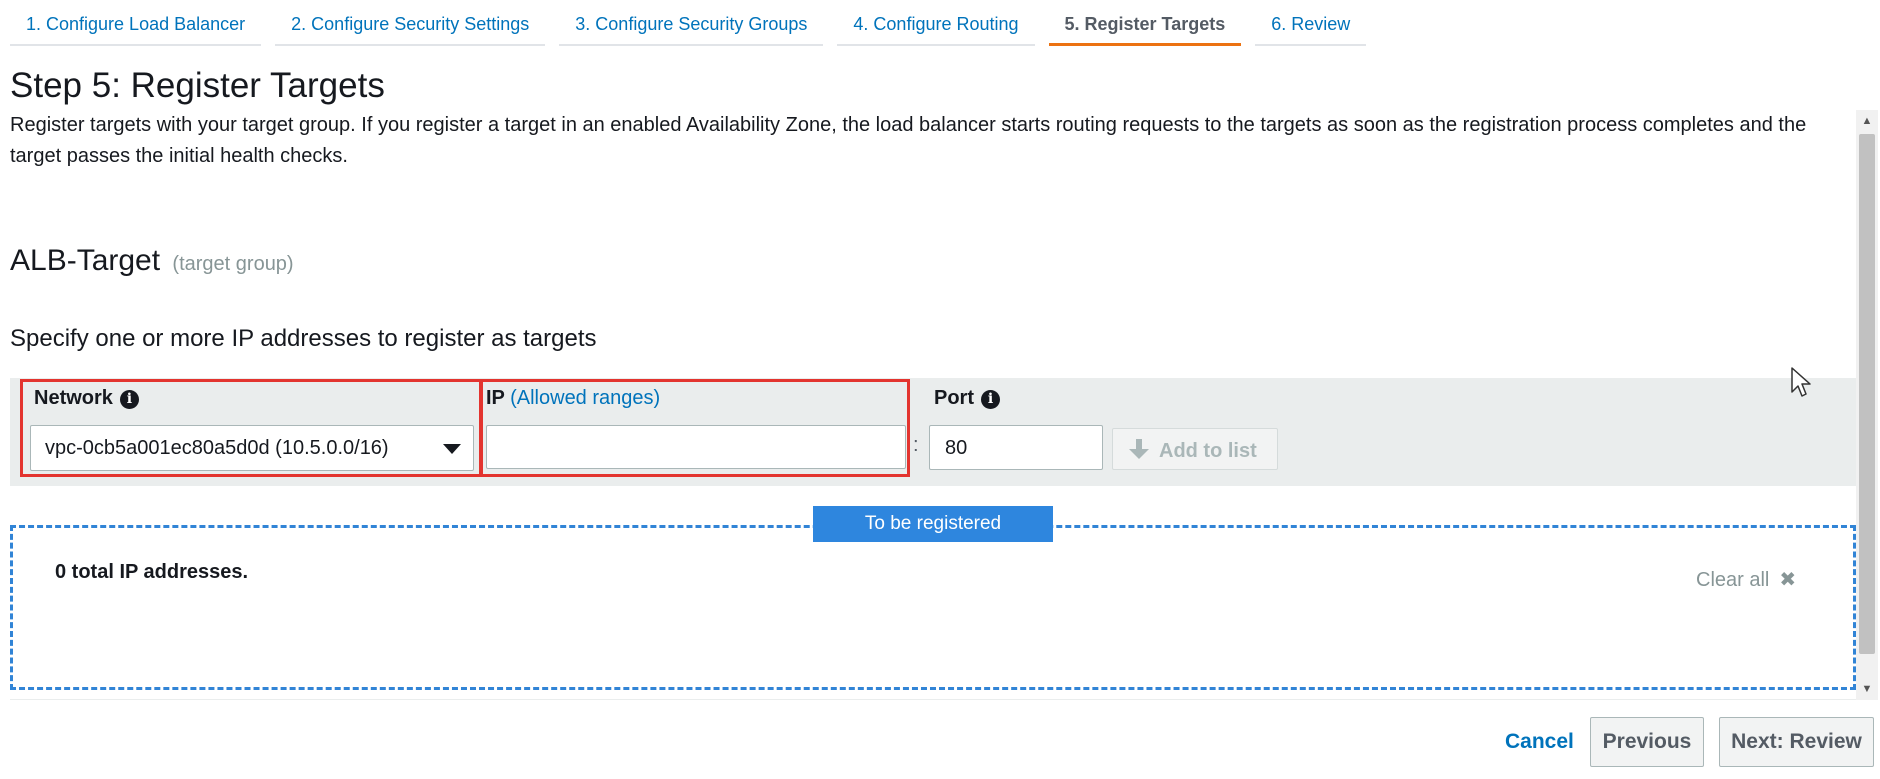 This screenshot has height=779, width=1880. I want to click on vertical-scrollbar: ▲ ▼, so click(1867, 405).